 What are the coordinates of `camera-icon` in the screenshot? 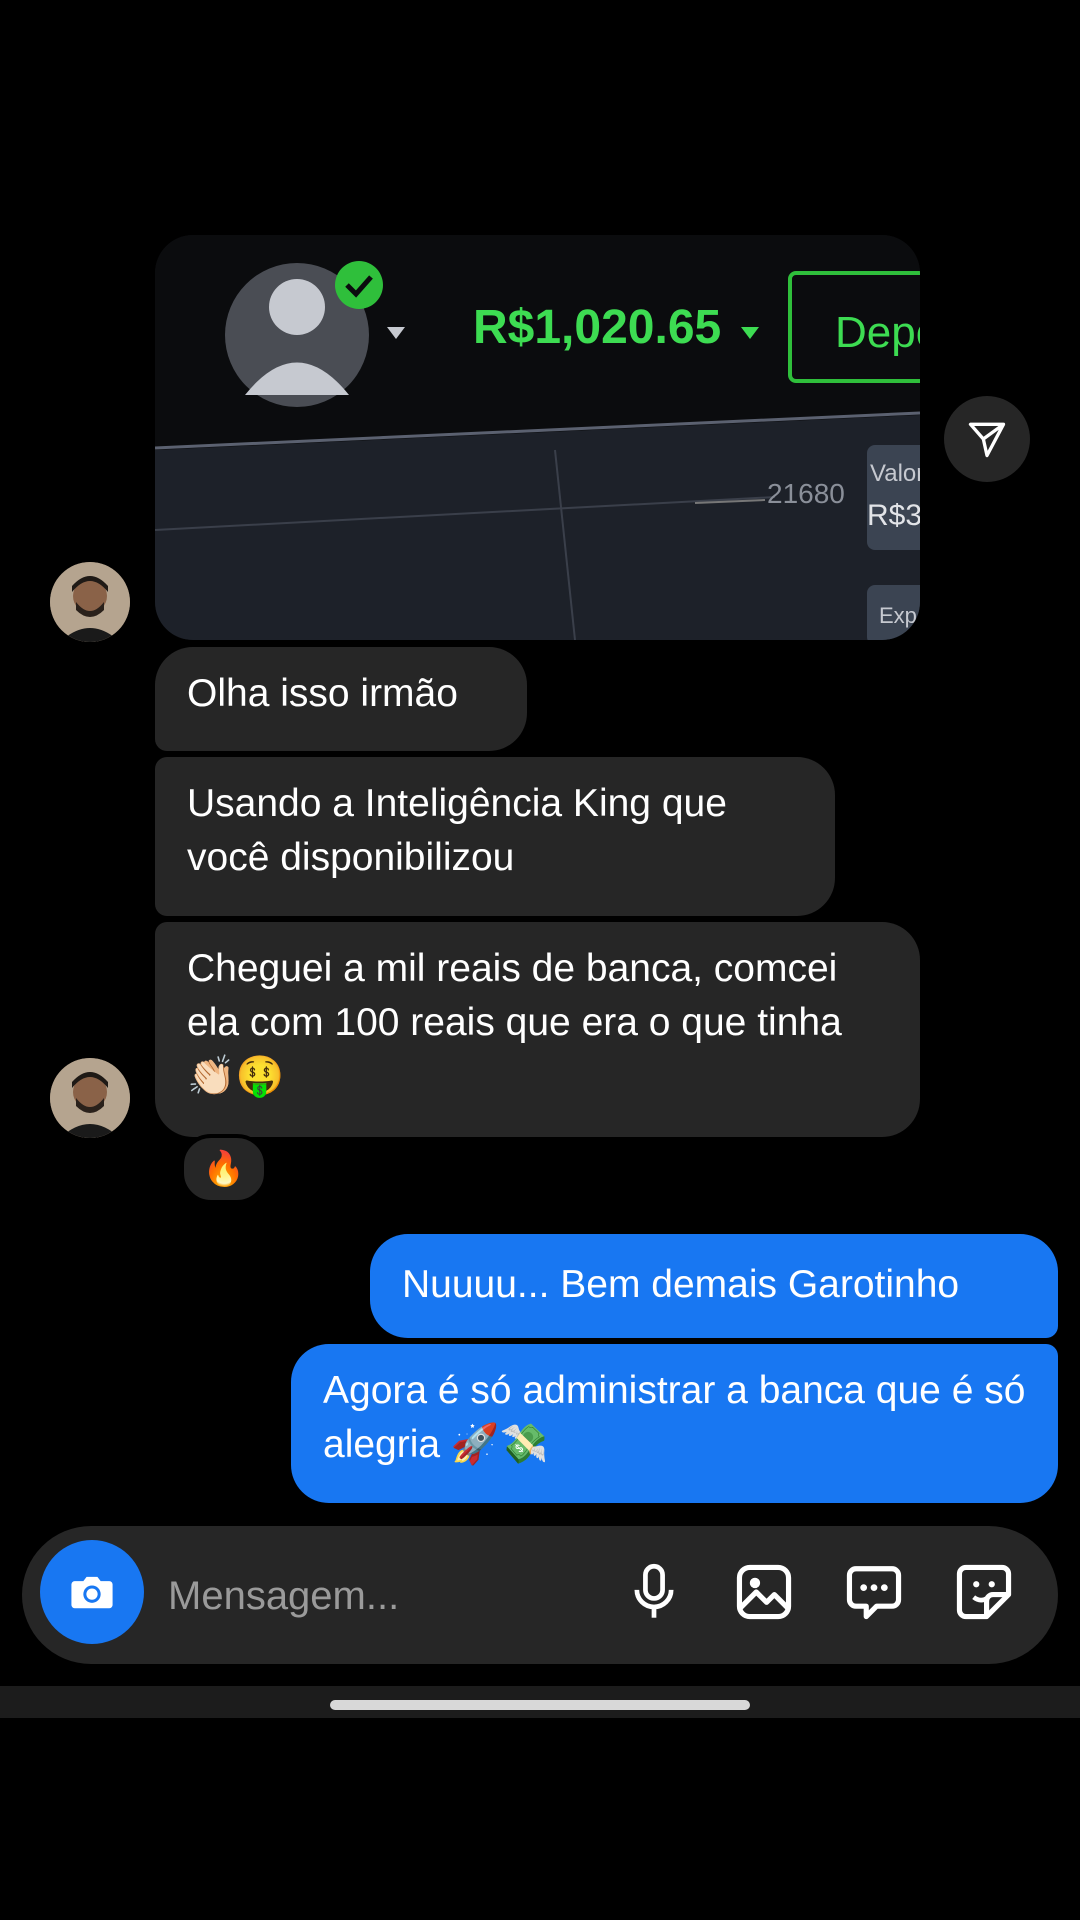 It's located at (92, 1592).